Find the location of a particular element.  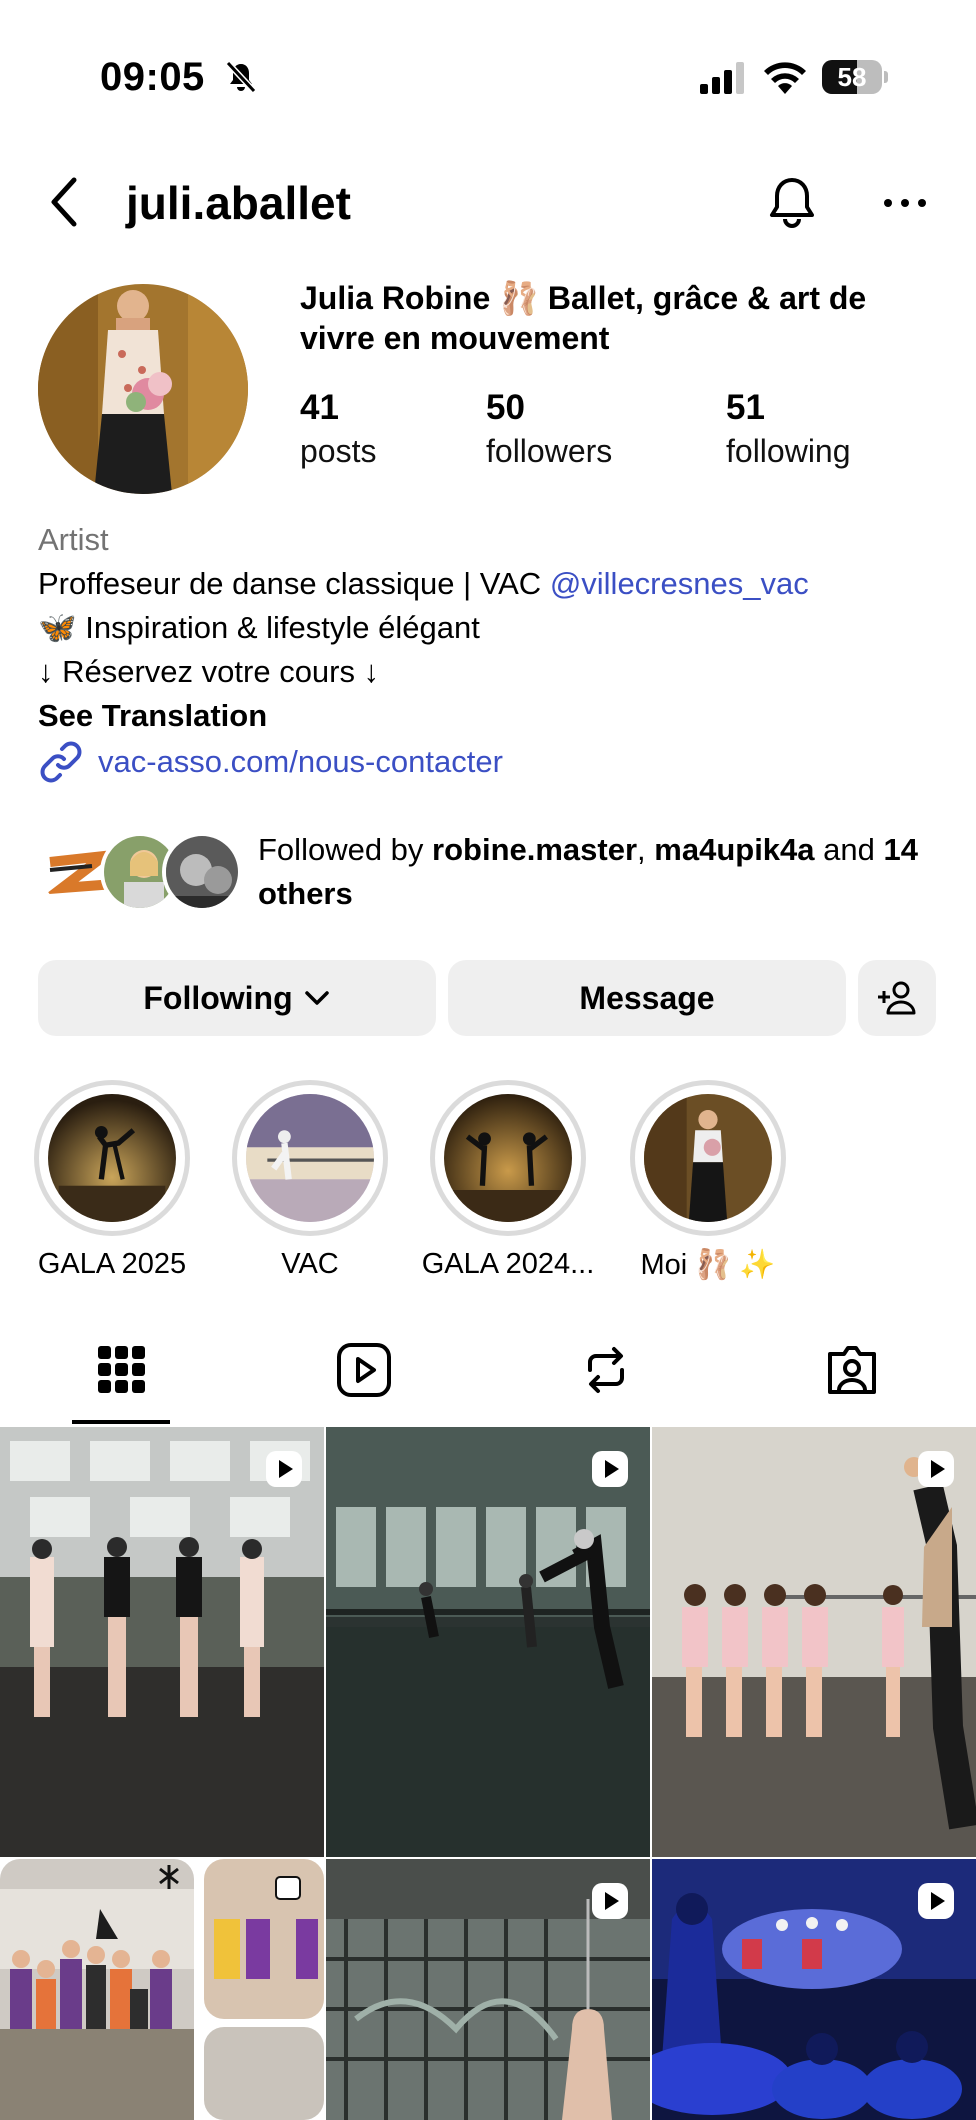

tagged-tab-icon is located at coordinates (852, 1370).